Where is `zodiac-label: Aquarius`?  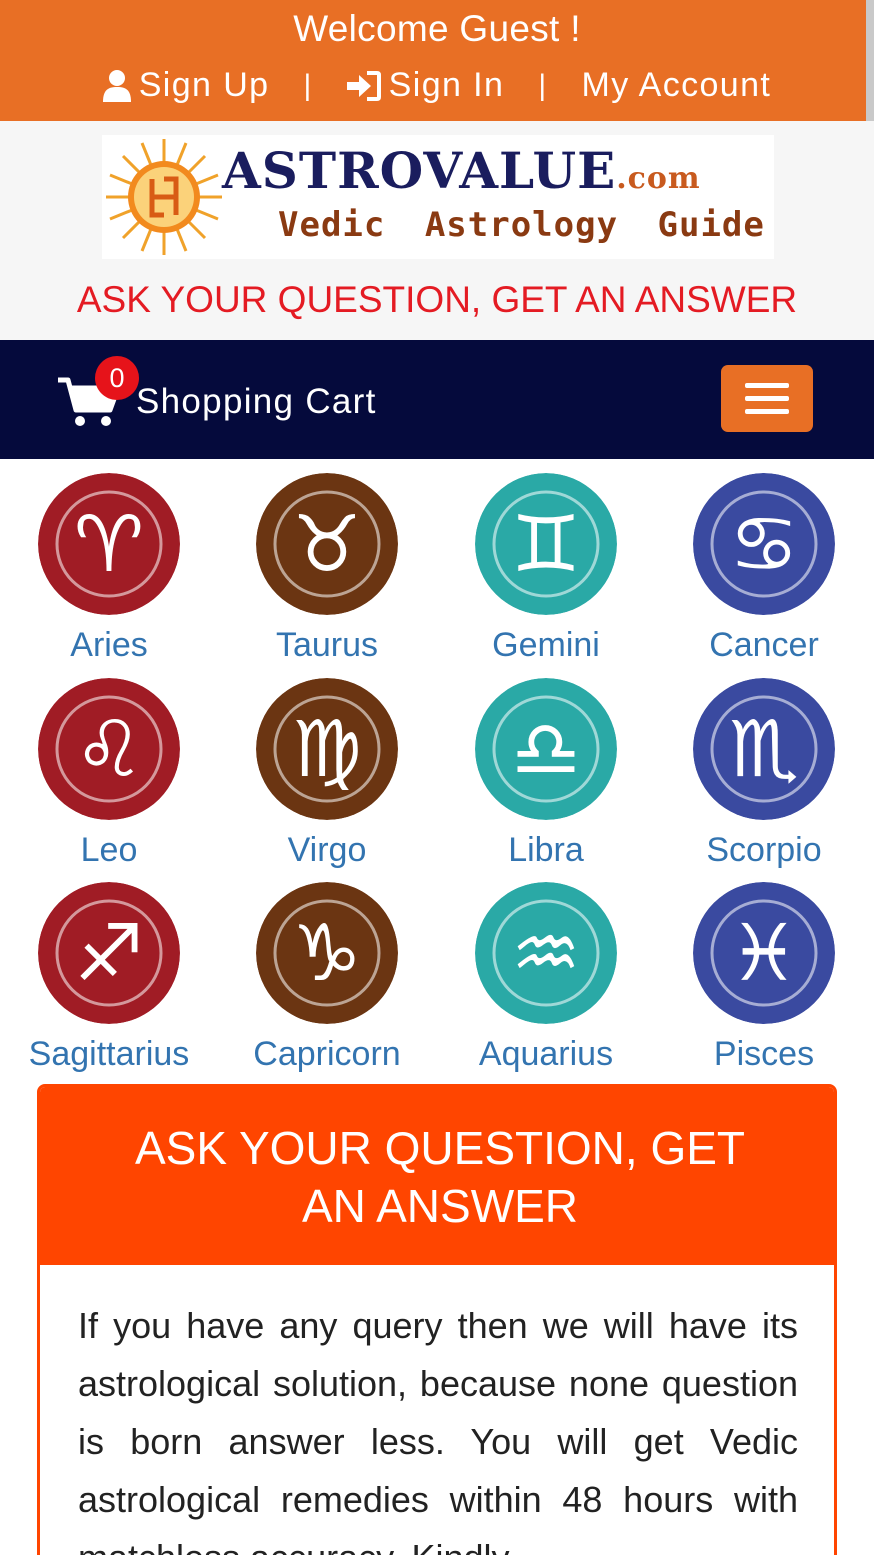
zodiac-label: Aquarius is located at coordinates (546, 1054).